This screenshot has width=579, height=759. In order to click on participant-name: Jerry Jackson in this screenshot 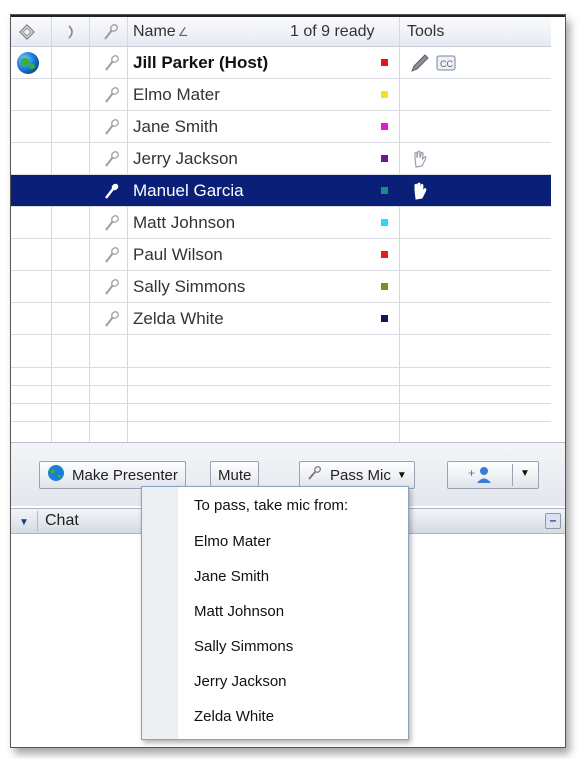, I will do `click(185, 158)`.